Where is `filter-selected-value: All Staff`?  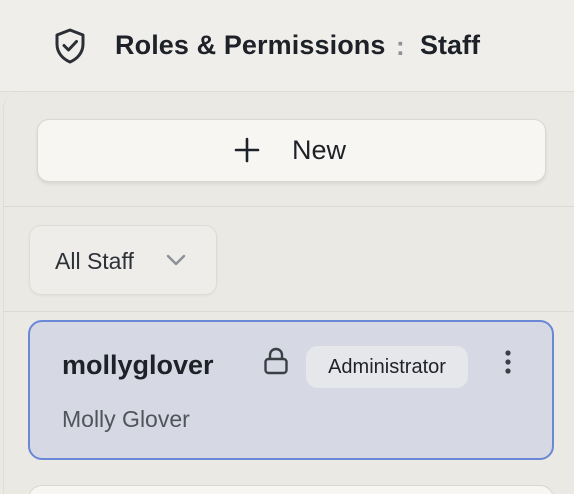 filter-selected-value: All Staff is located at coordinates (94, 261).